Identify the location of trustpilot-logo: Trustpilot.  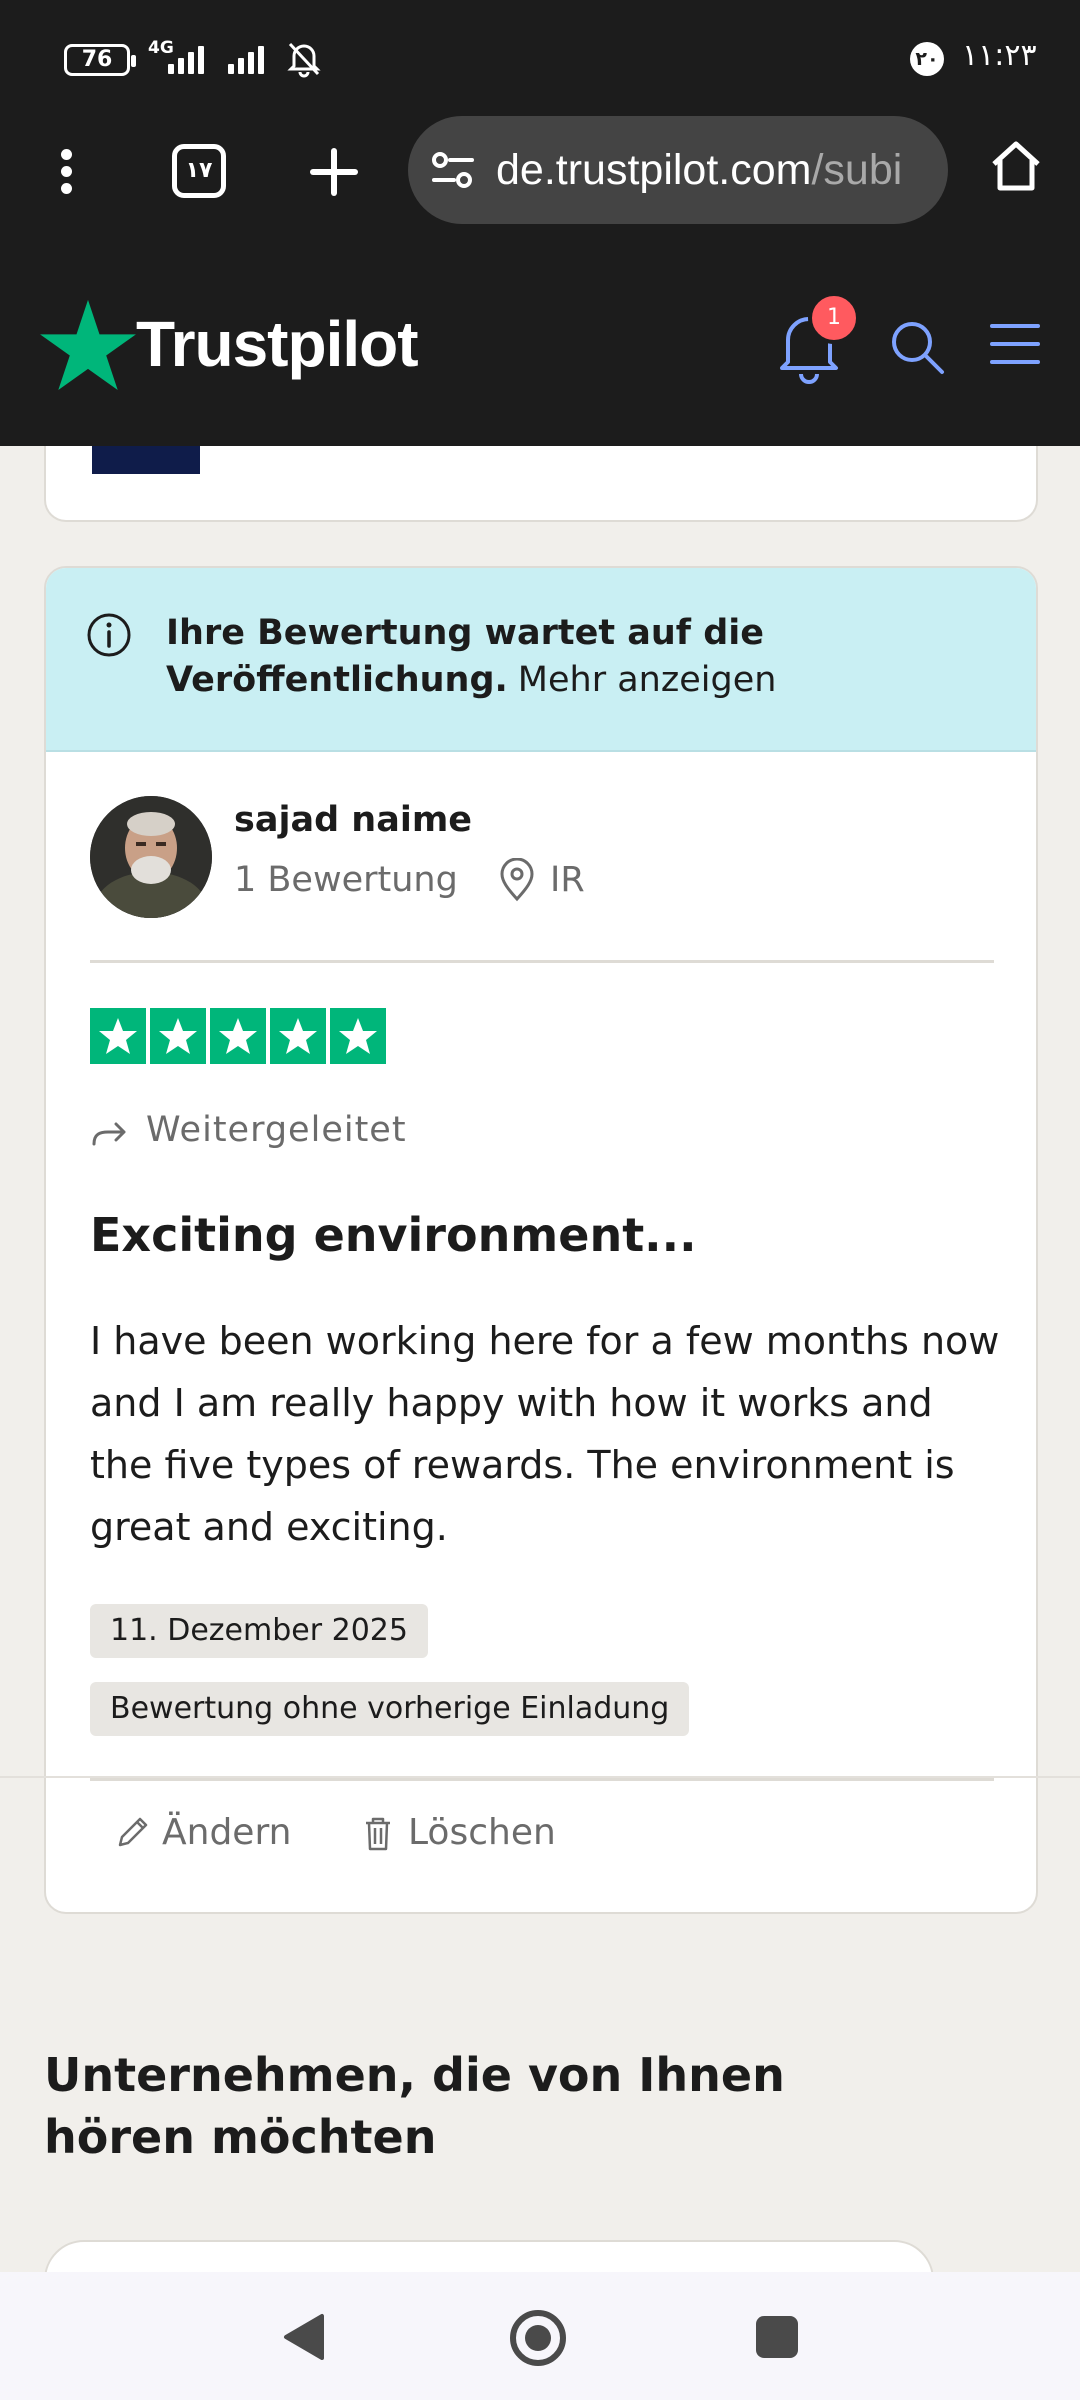
(229, 344).